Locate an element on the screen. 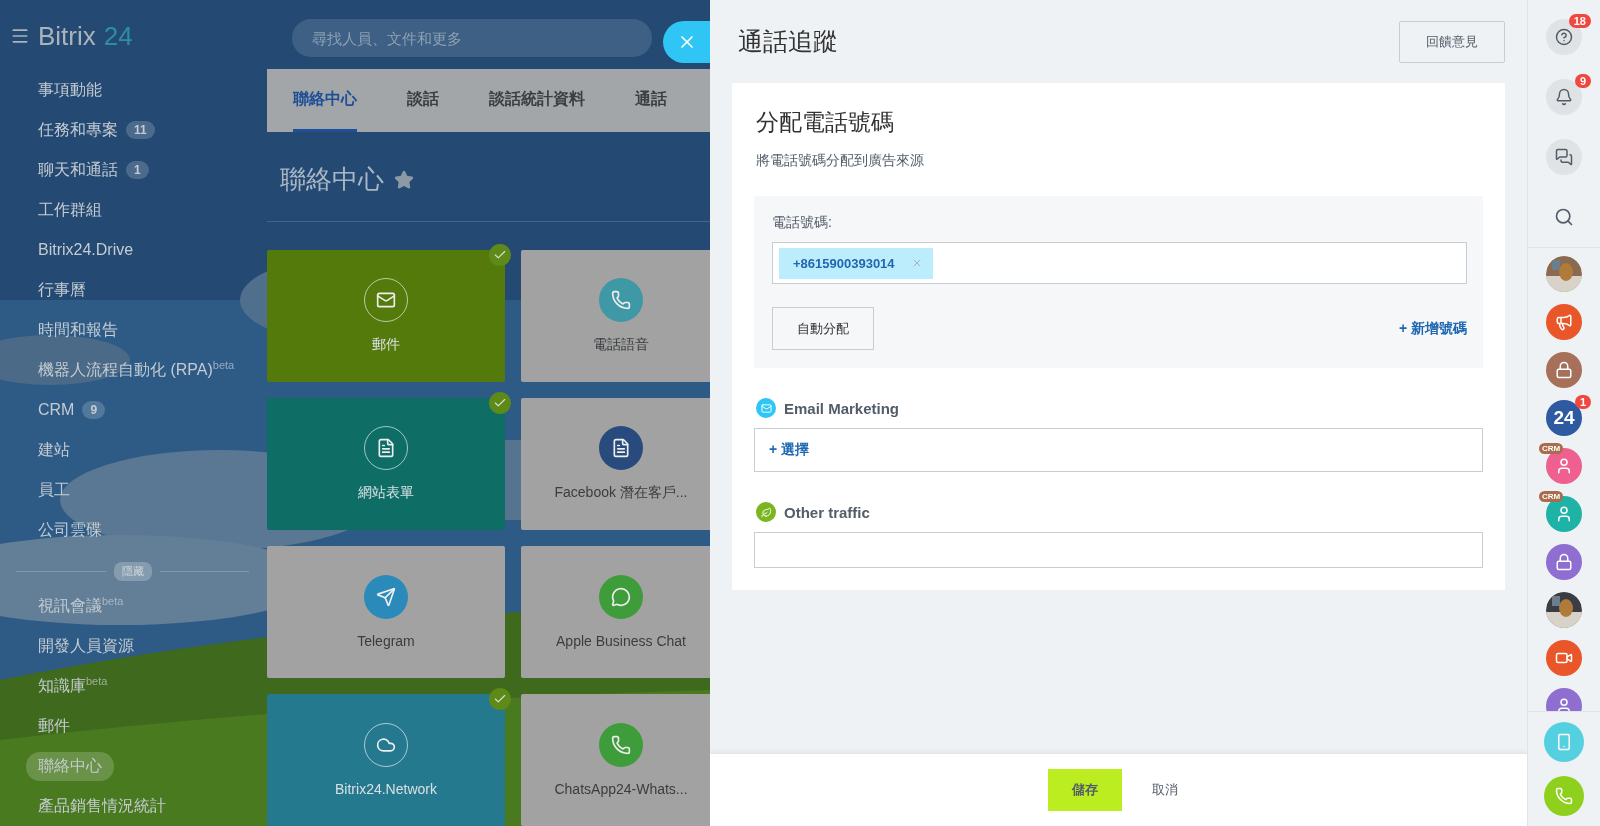 This screenshot has height=826, width=1600. megaphone-avatar is located at coordinates (1564, 322).